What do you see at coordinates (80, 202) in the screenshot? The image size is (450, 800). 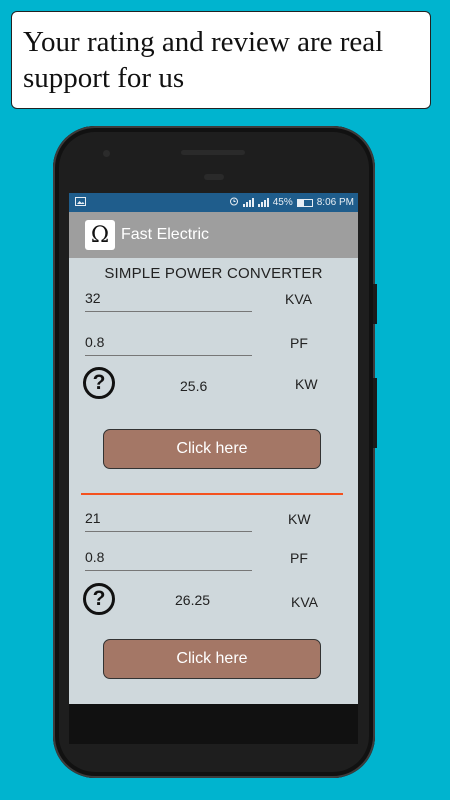 I see `image-icon` at bounding box center [80, 202].